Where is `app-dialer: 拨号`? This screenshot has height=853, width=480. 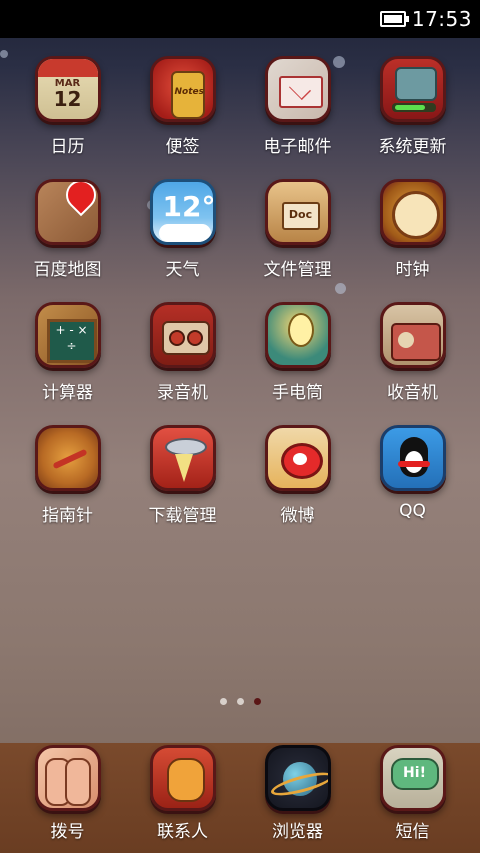
app-dialer: 拨号 is located at coordinates (67, 799).